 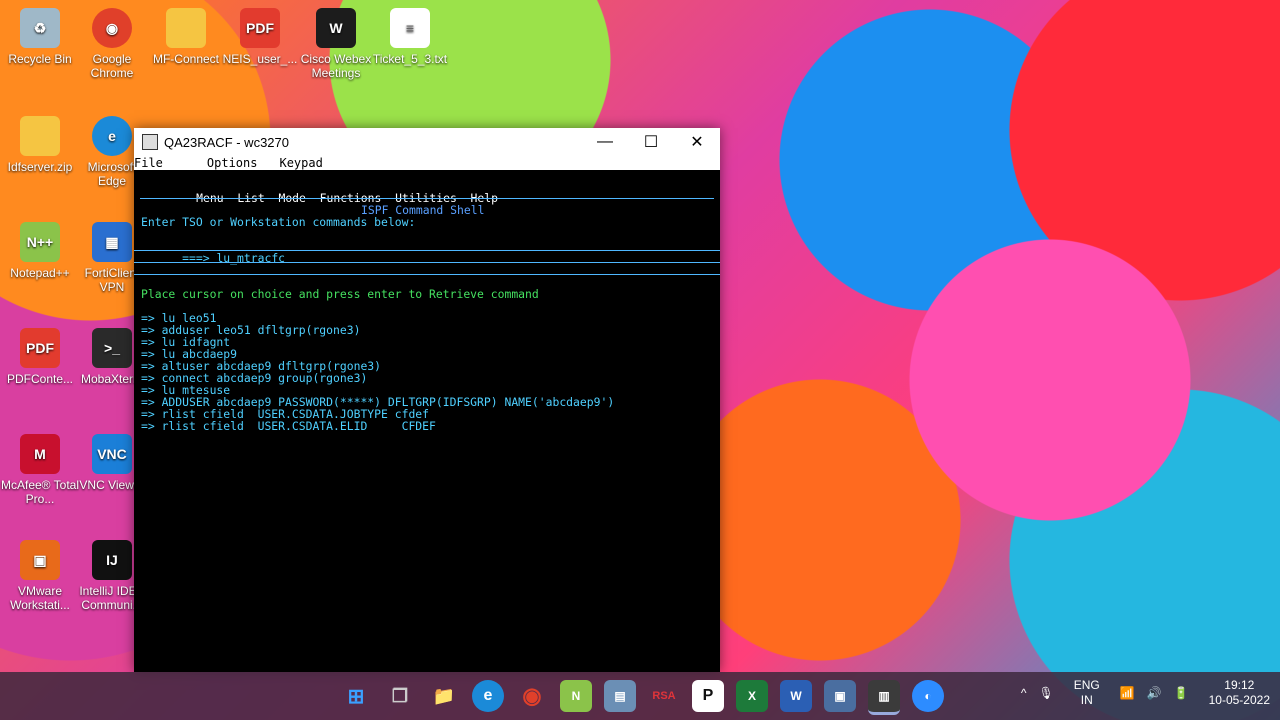 What do you see at coordinates (112, 348) in the screenshot?
I see `mobaxterm-icon: >_` at bounding box center [112, 348].